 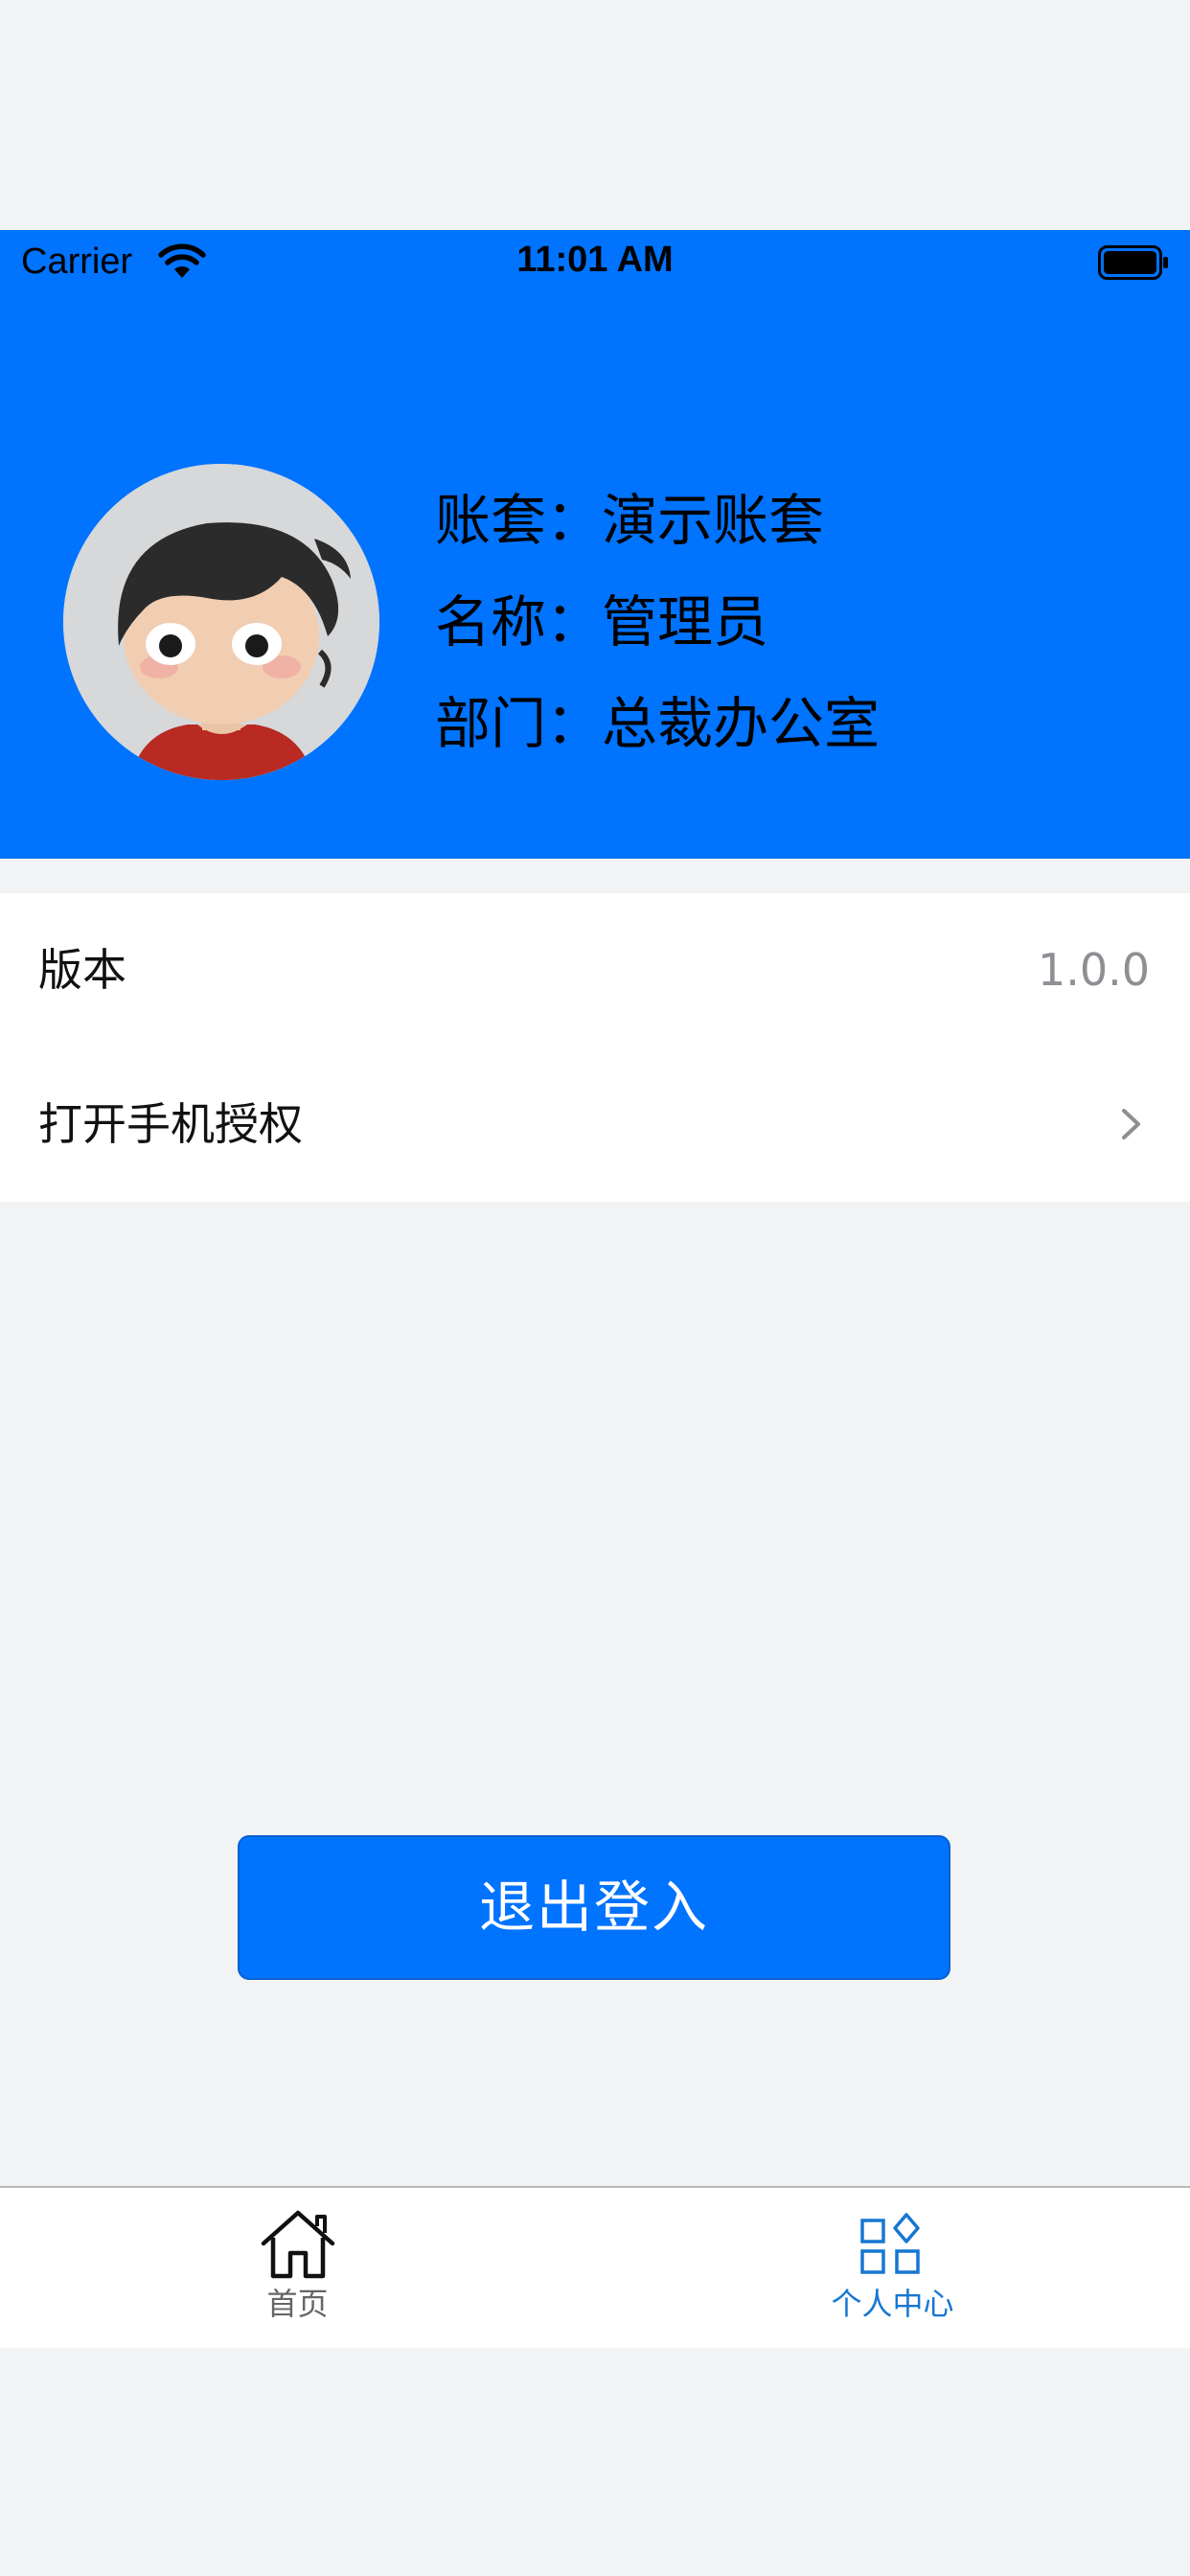 I want to click on tab-home-label: 首页, so click(x=297, y=2304).